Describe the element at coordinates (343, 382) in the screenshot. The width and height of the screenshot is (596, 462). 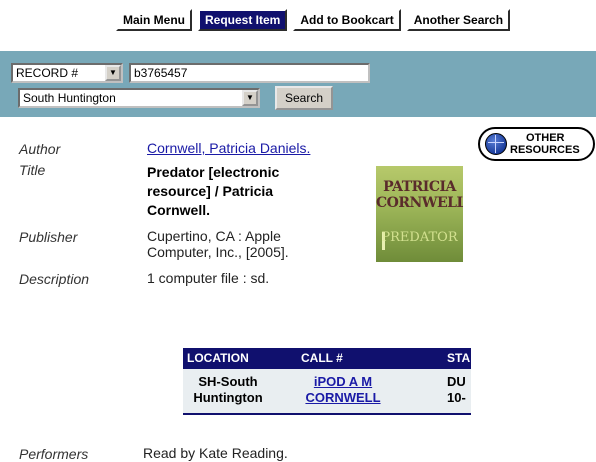
I see `call-number-link-line-1: iPOD A M` at that location.